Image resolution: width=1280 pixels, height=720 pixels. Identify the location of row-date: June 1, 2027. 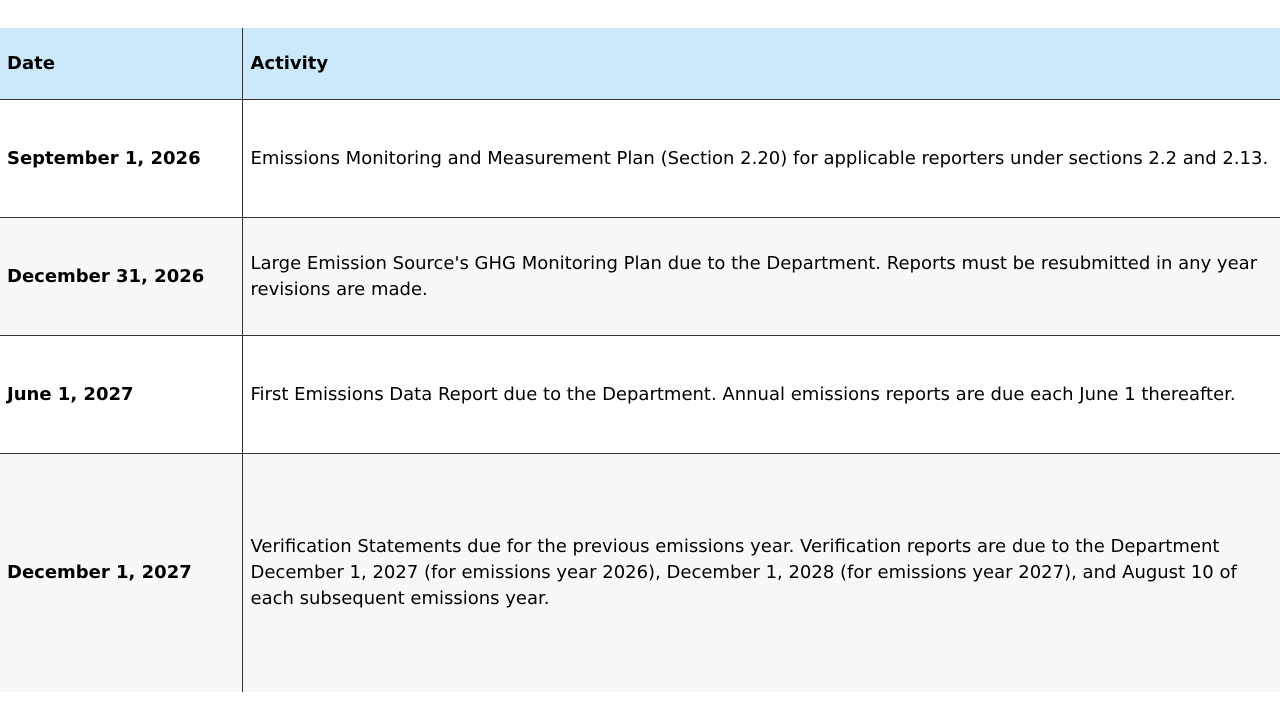
(121, 394).